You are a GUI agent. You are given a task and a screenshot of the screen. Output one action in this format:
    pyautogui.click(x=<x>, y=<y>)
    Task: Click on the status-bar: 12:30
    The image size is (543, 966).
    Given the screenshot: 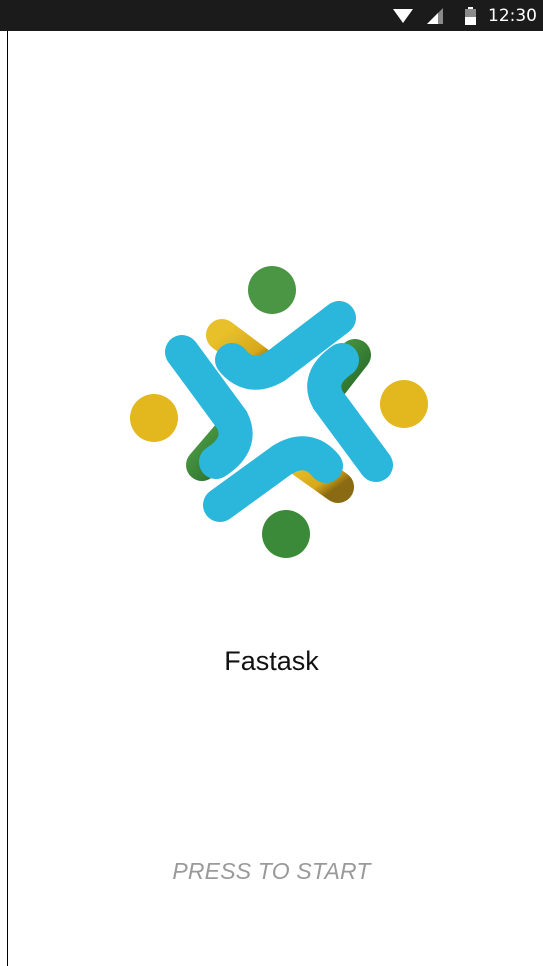 What is the action you would take?
    pyautogui.click(x=271, y=15)
    